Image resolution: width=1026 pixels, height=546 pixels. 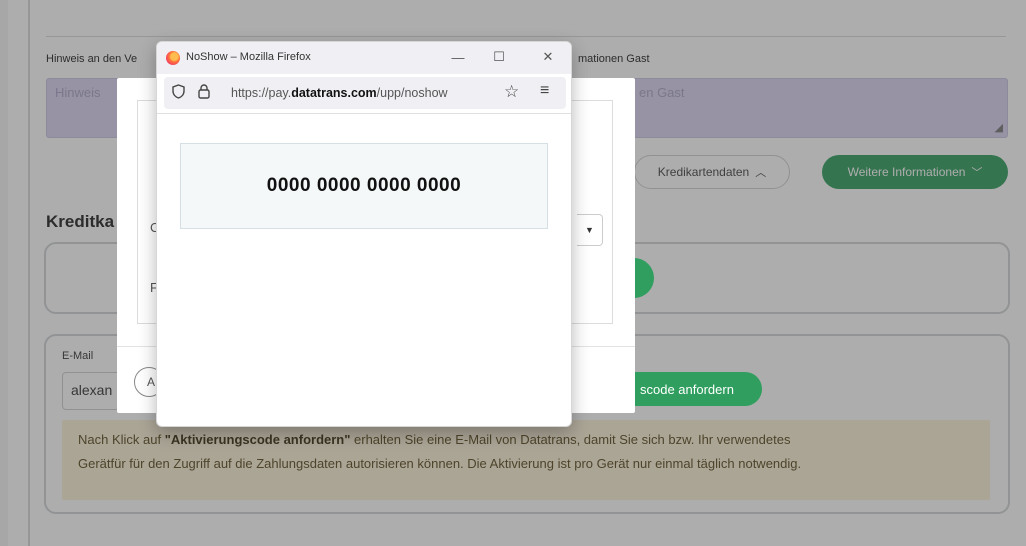 What do you see at coordinates (687, 389) in the screenshot?
I see `activation-button-label: scode anfordern` at bounding box center [687, 389].